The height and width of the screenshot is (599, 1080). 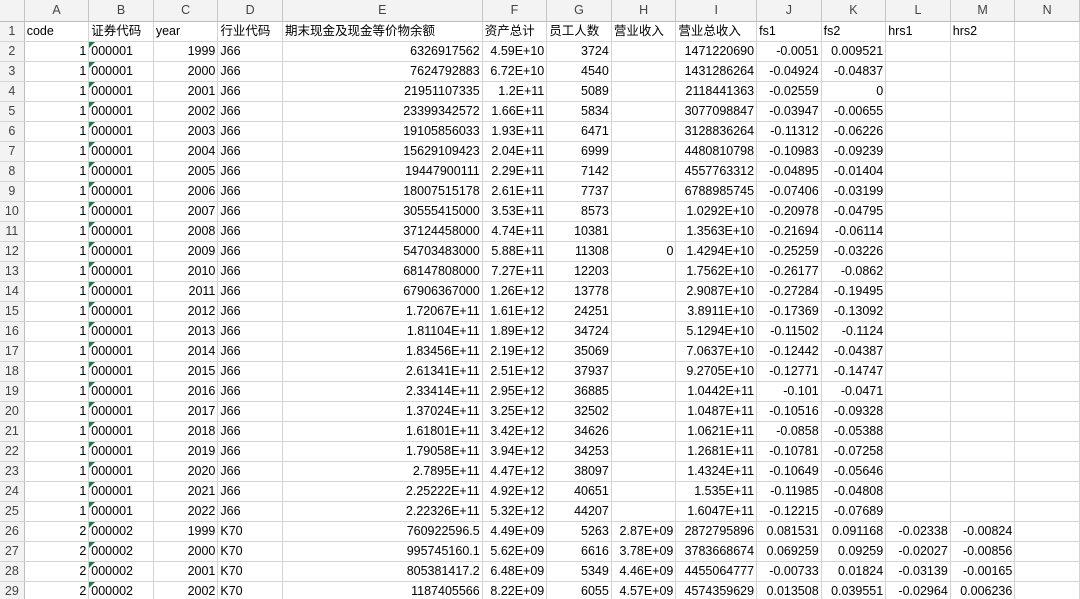 I want to click on cell-f: 2.51E+12, so click(x=515, y=371).